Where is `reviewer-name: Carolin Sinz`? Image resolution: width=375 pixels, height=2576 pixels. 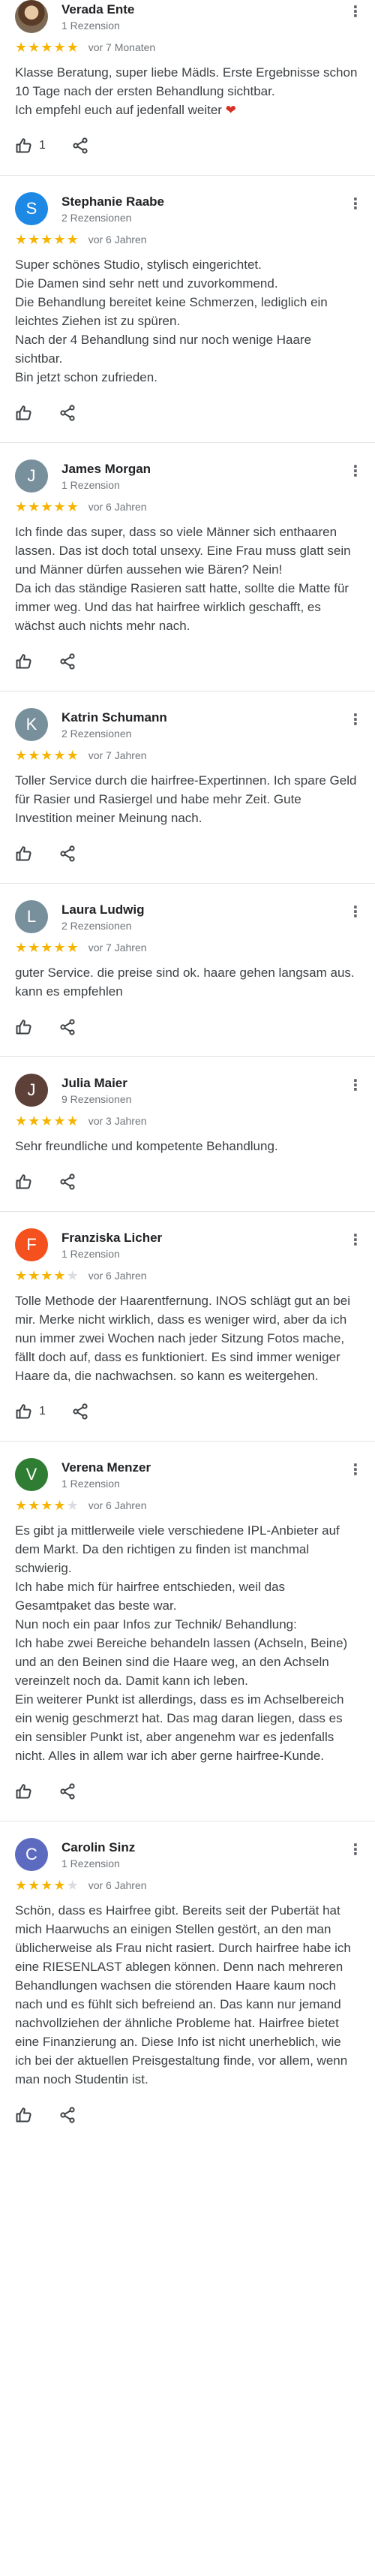 reviewer-name: Carolin Sinz is located at coordinates (210, 1847).